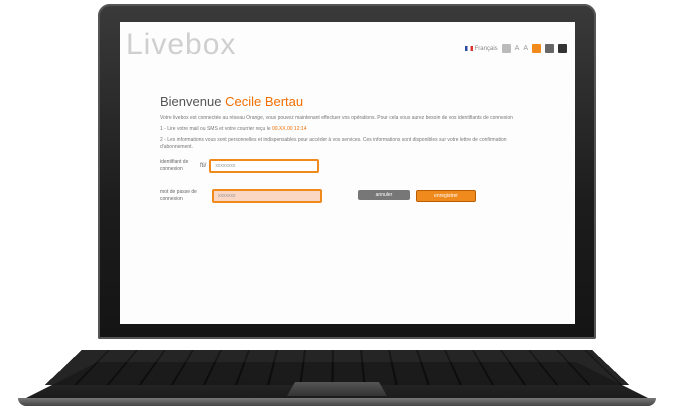 This screenshot has height=413, width=674. I want to click on user-name: Cecile Bertau, so click(264, 101).